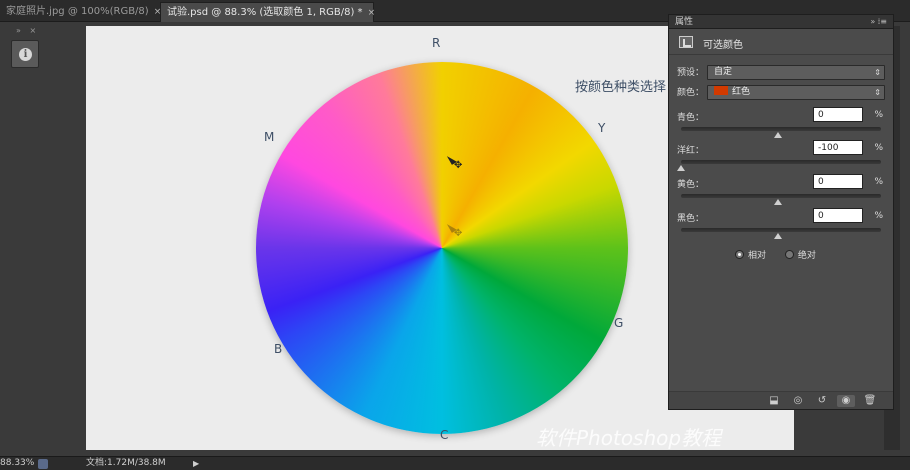  Describe the element at coordinates (781, 22) in the screenshot. I see `panel-title-bar: 属性 » ⁞≡` at that location.